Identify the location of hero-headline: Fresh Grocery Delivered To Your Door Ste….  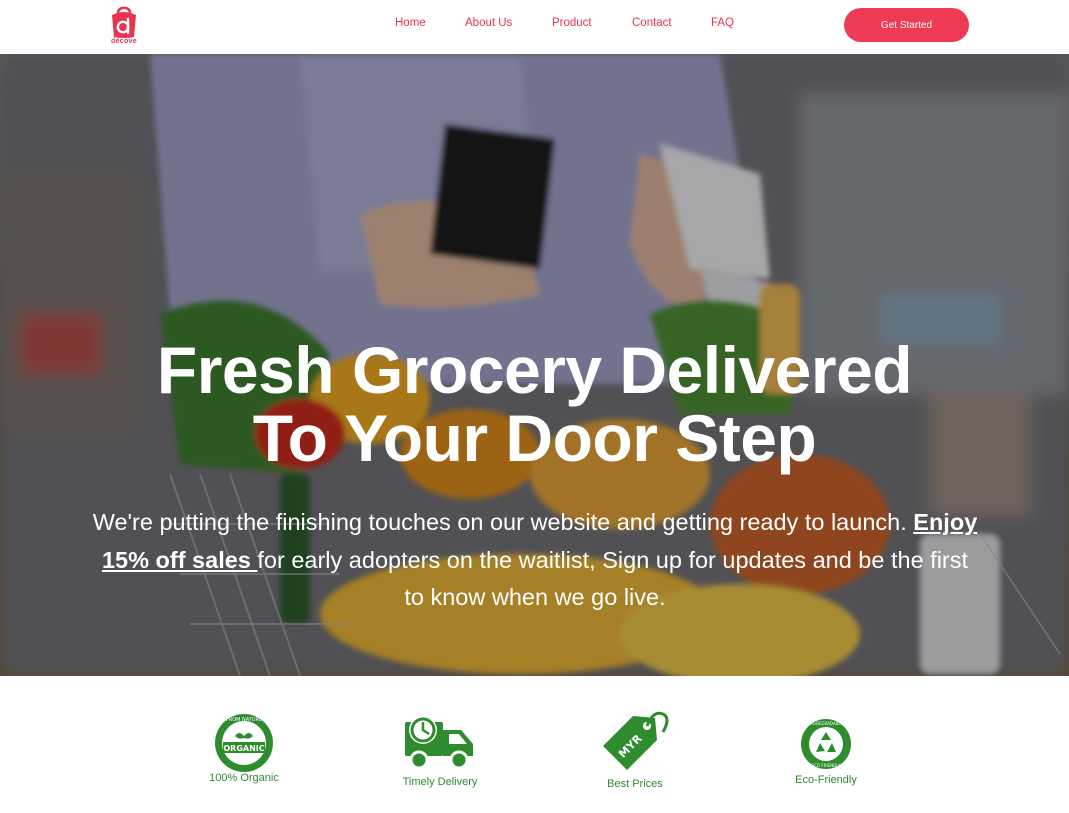
(534, 404).